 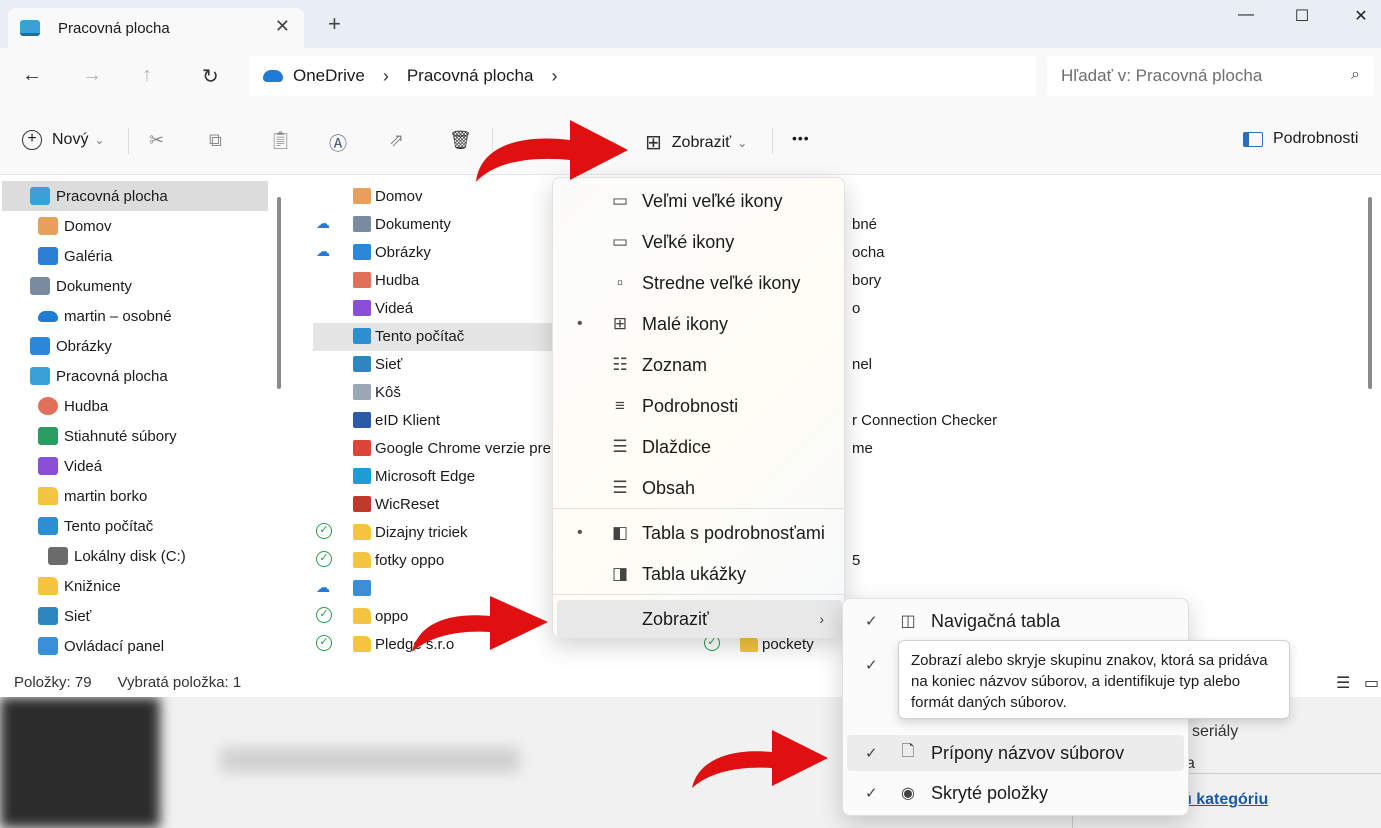 What do you see at coordinates (620, 200) in the screenshot?
I see `xl-icons-icon: ▭` at bounding box center [620, 200].